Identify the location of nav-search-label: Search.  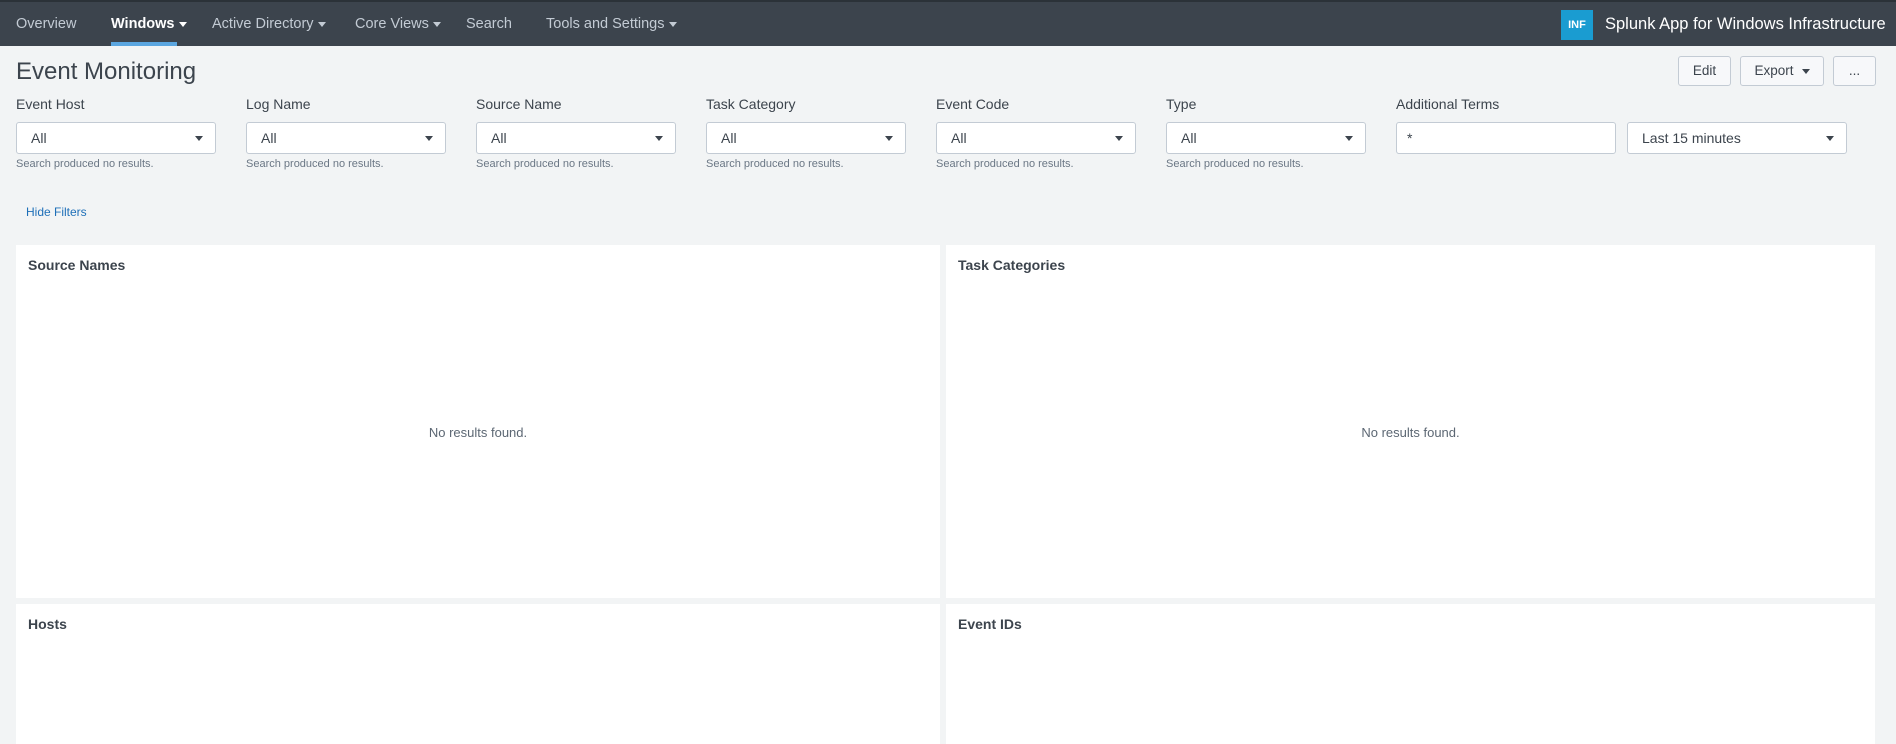
(489, 24).